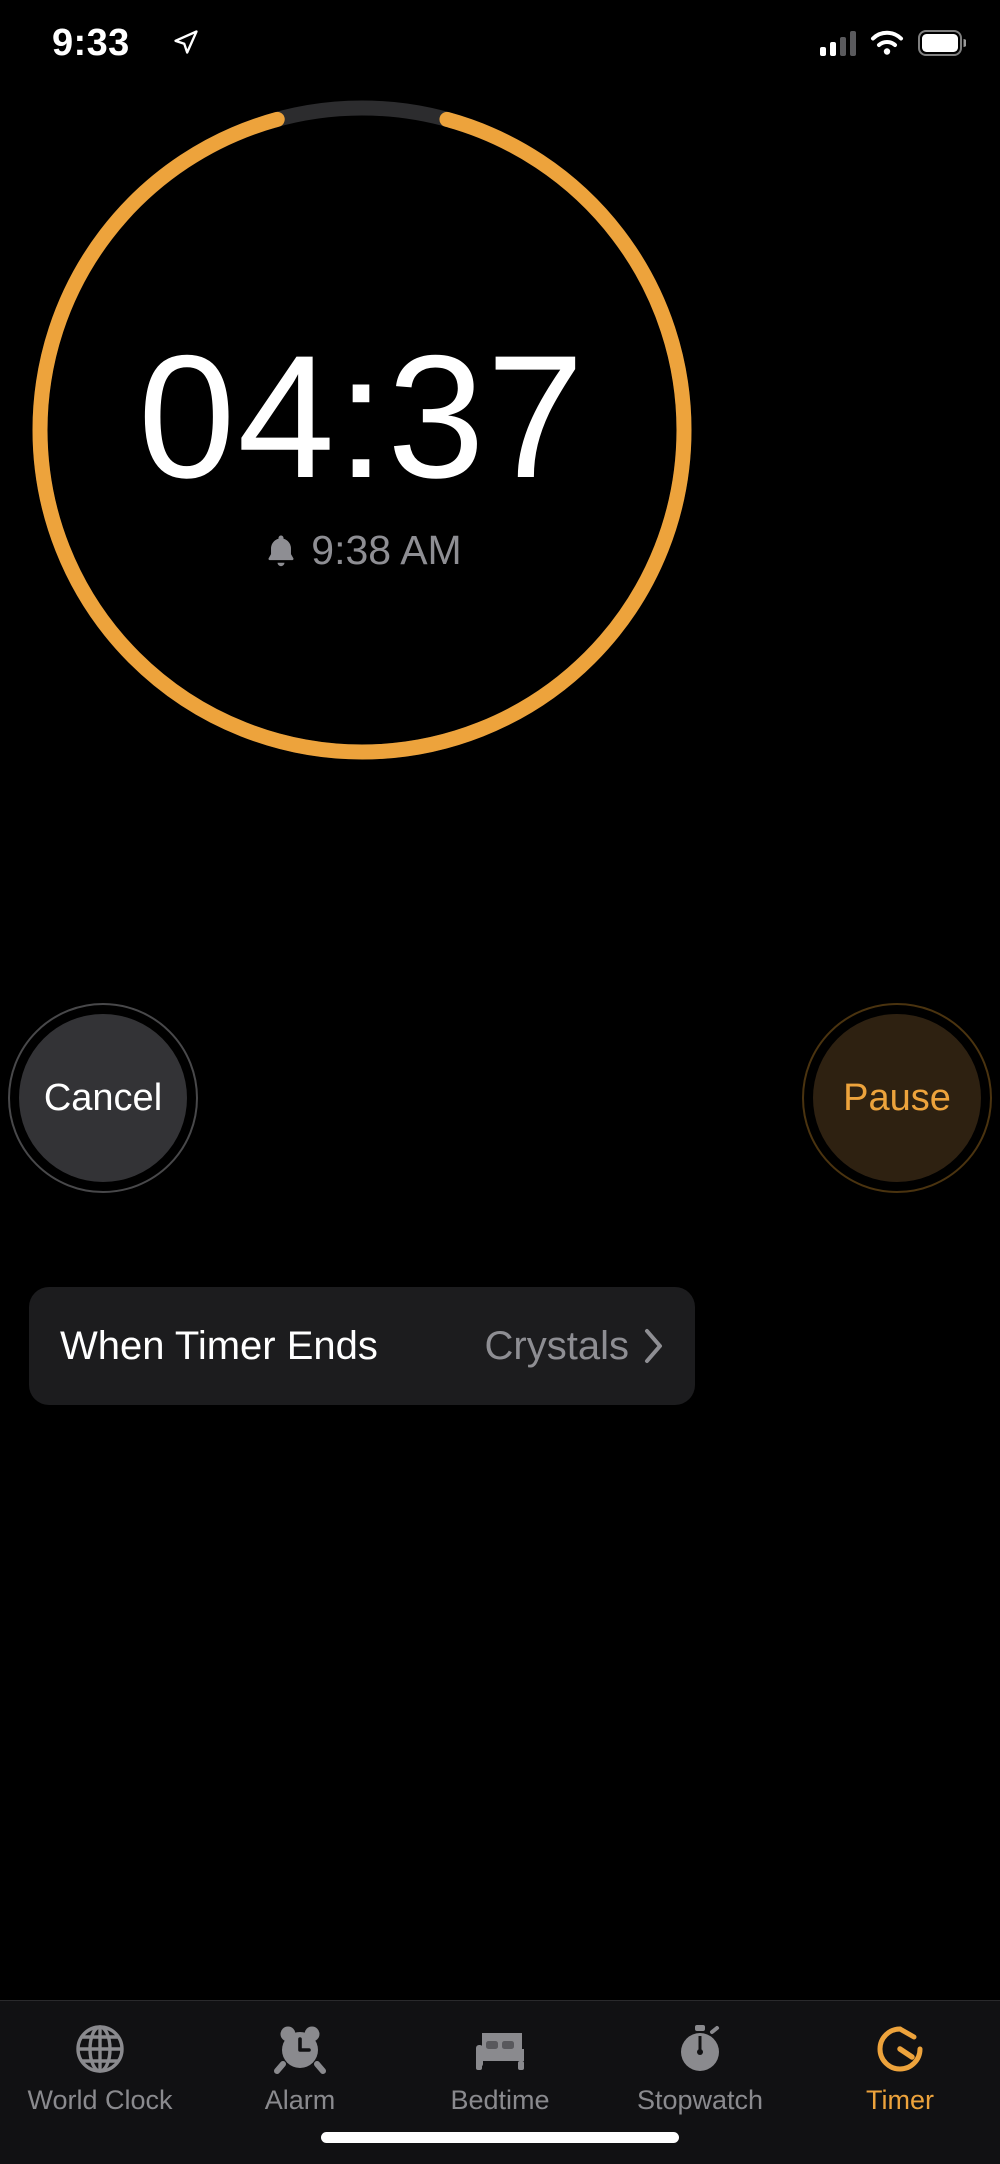  Describe the element at coordinates (942, 43) in the screenshot. I see `battery-icon` at that location.